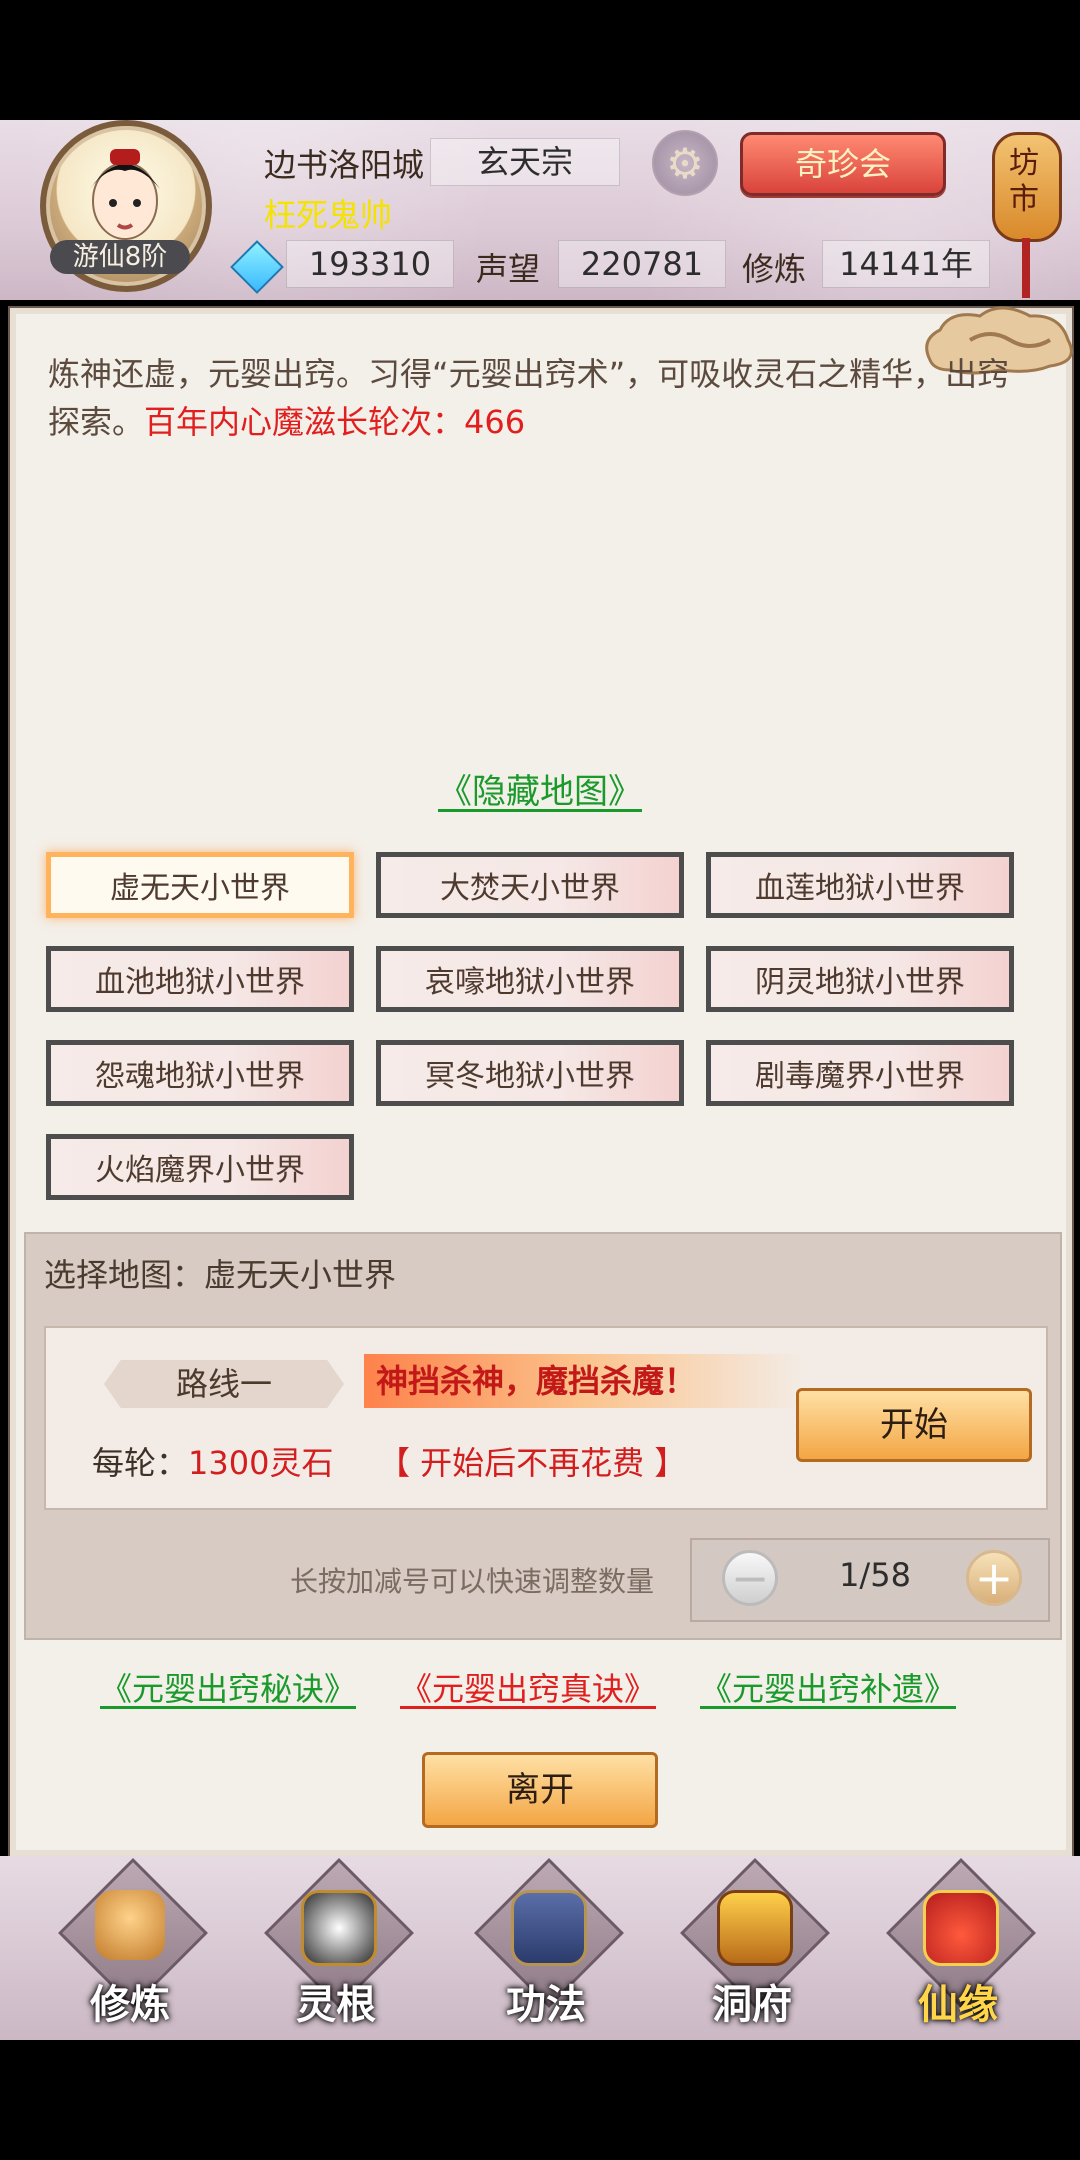 The width and height of the screenshot is (1080, 2160). What do you see at coordinates (540, 1790) in the screenshot?
I see `leave-button: 离开` at bounding box center [540, 1790].